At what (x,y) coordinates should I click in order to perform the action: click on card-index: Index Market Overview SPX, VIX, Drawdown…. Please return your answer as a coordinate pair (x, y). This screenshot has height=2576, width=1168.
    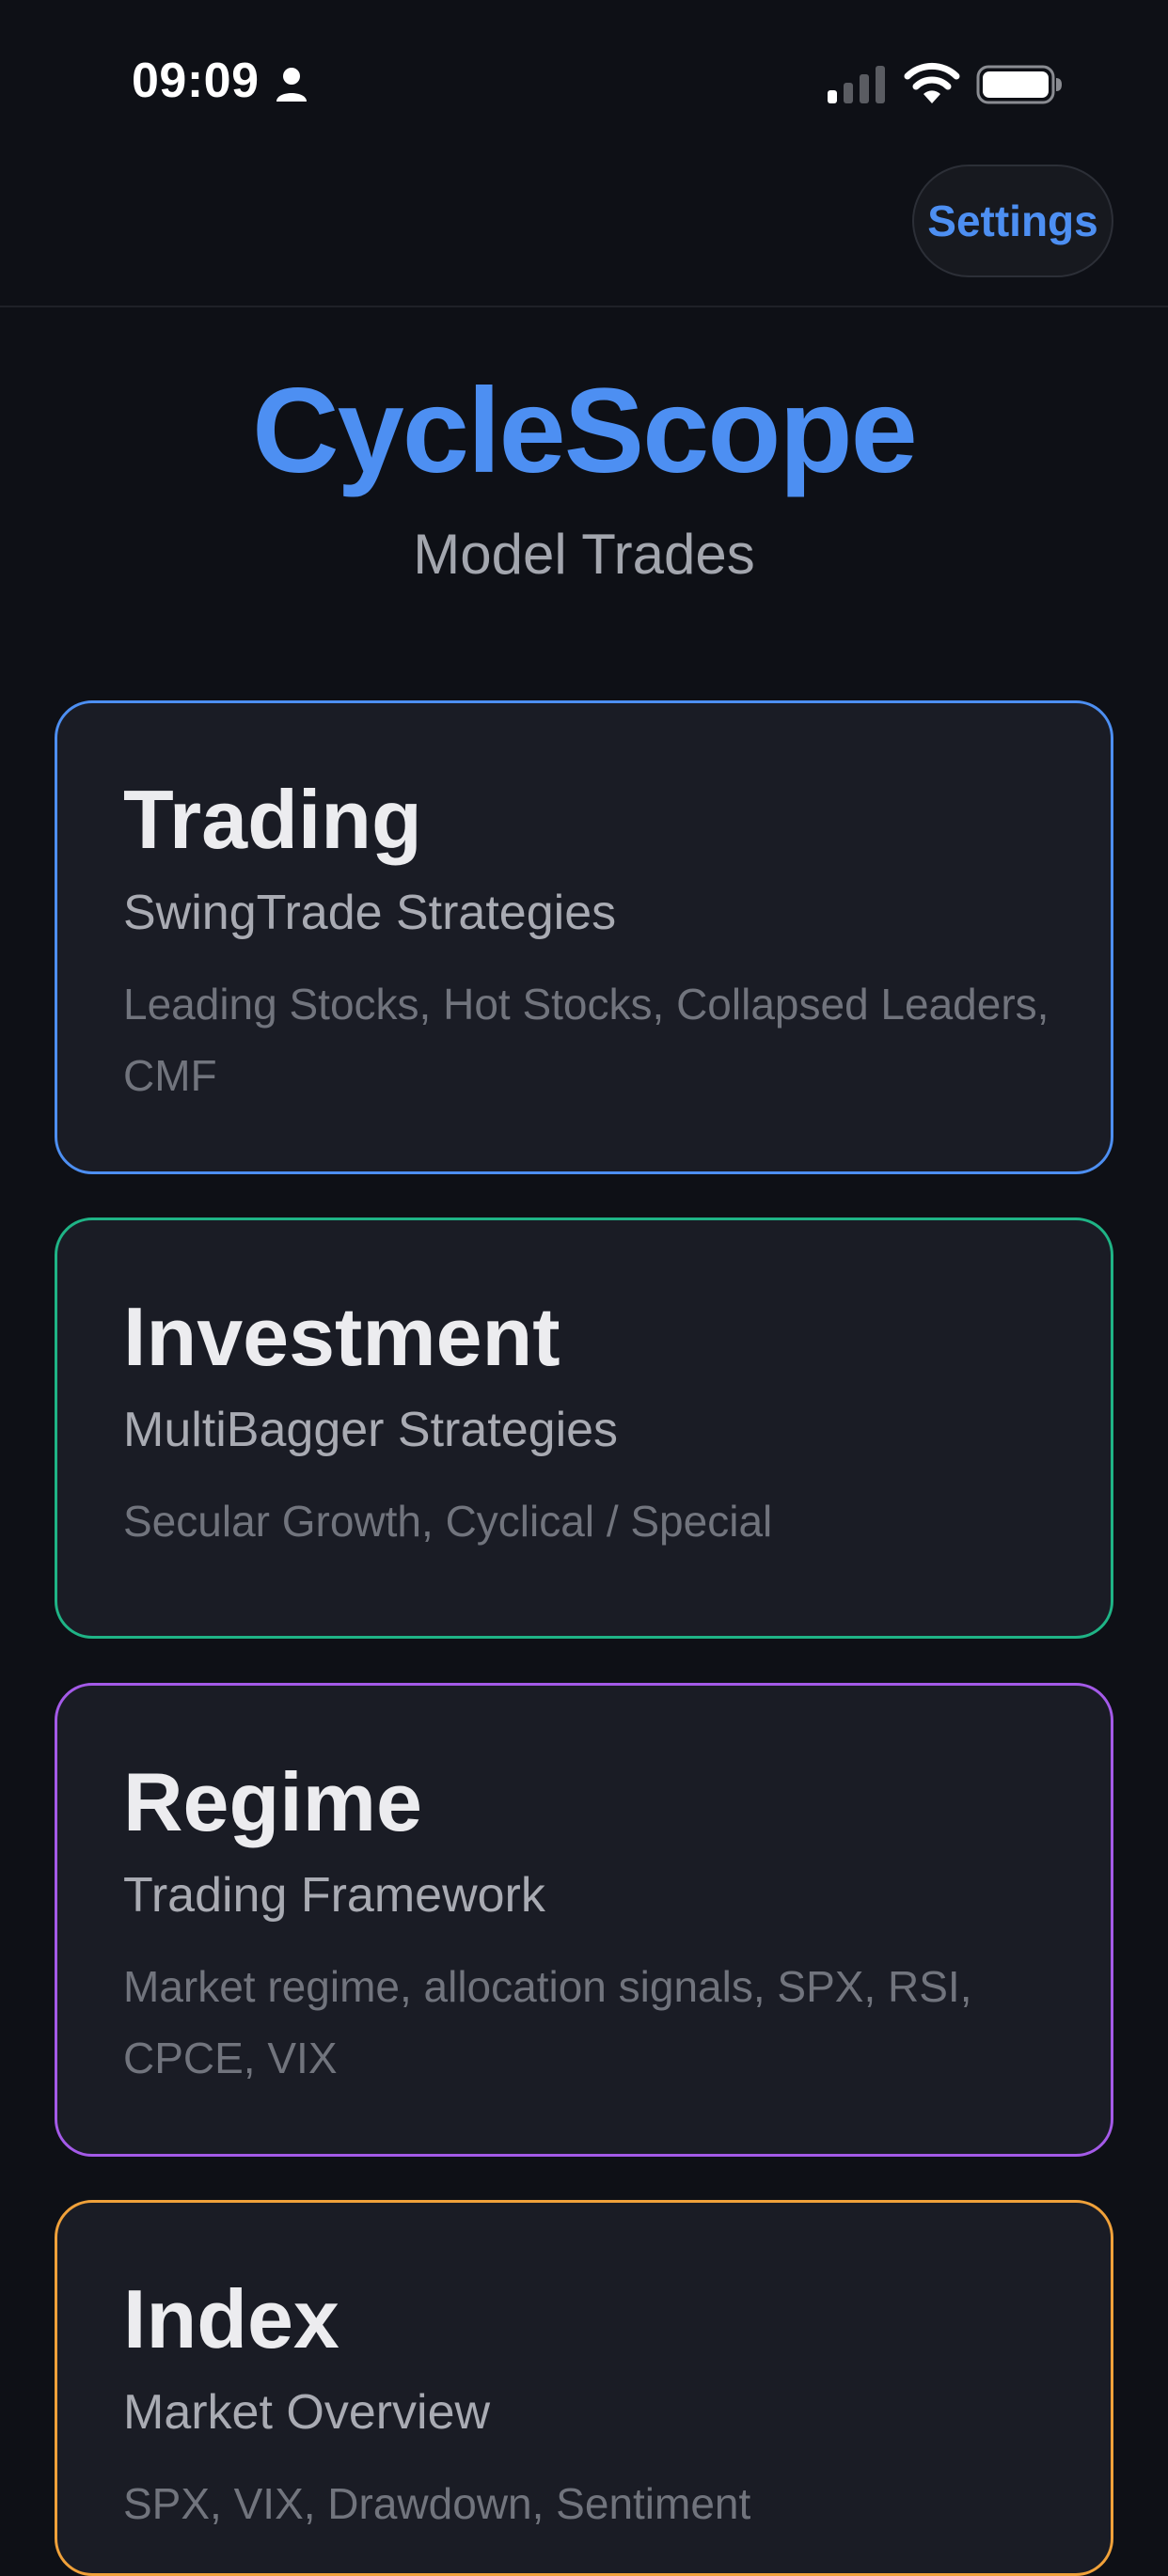
    Looking at the image, I should click on (584, 2388).